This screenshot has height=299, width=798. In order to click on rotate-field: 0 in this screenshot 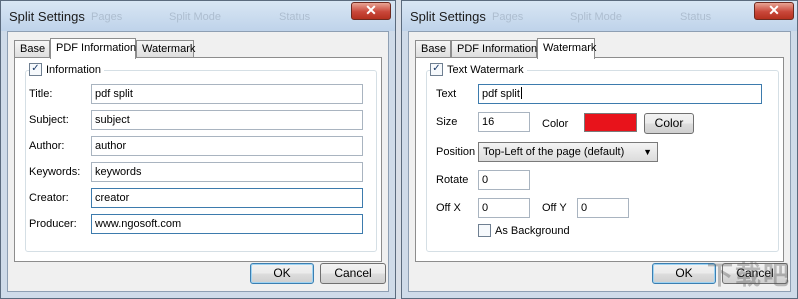, I will do `click(504, 180)`.